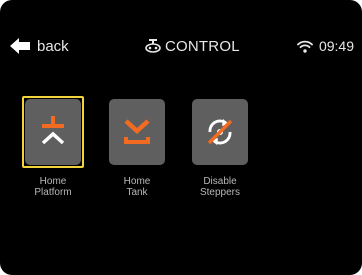 The width and height of the screenshot is (362, 275). I want to click on label-line: Disable, so click(220, 181).